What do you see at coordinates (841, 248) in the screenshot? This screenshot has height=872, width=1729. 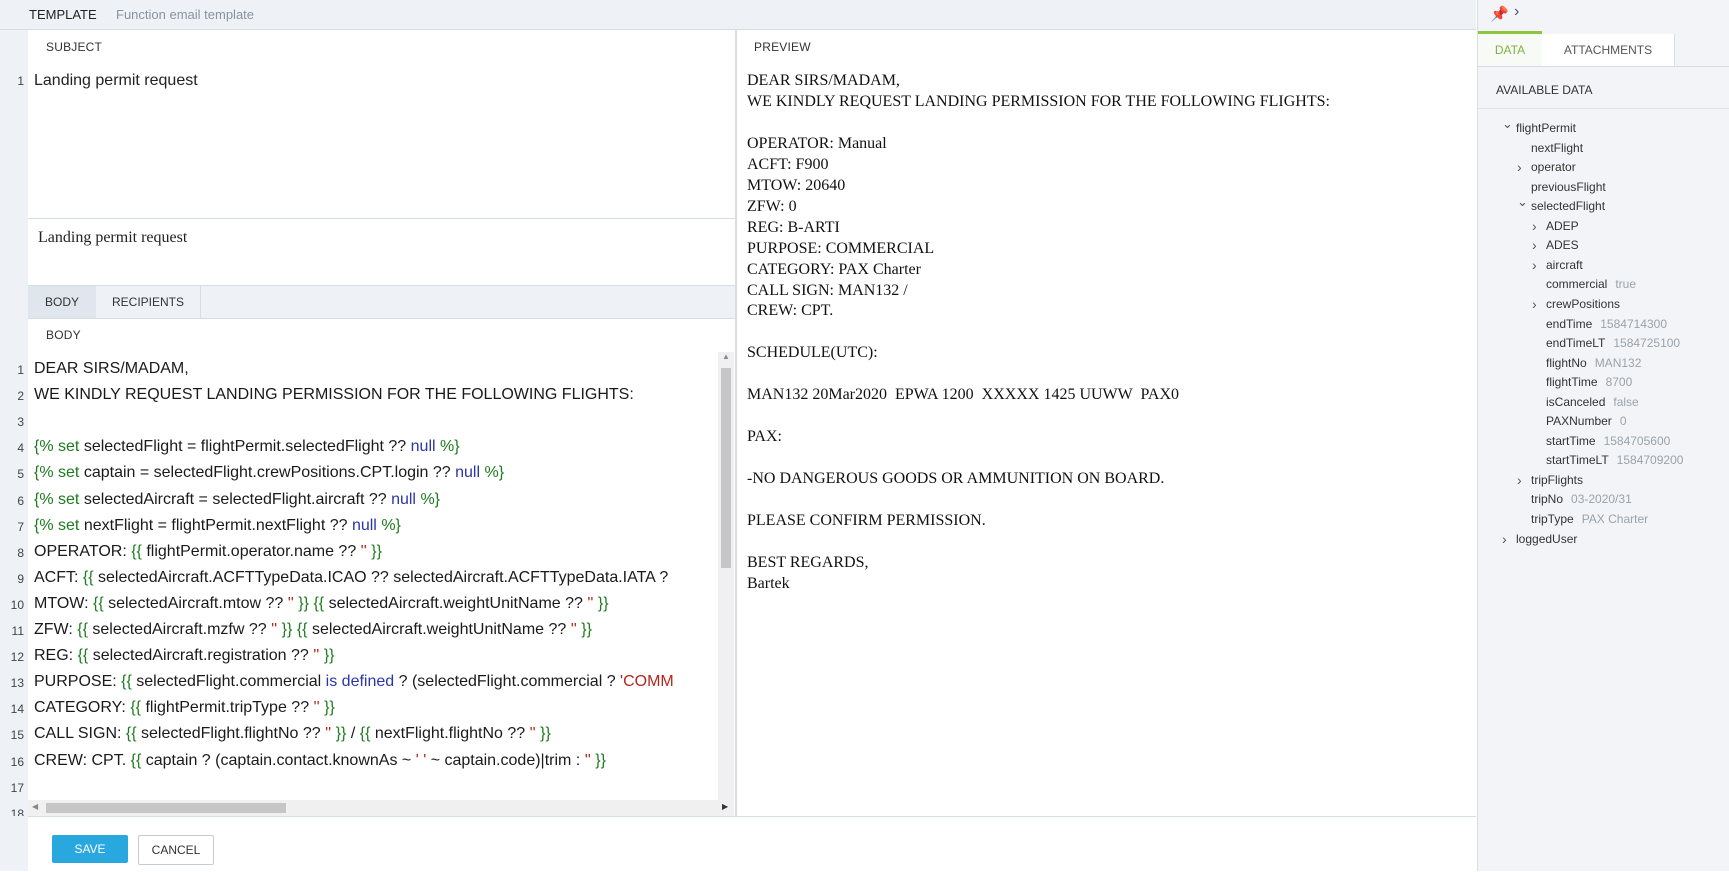 I see `preview-line: PURPOSE: COMMERCIAL` at bounding box center [841, 248].